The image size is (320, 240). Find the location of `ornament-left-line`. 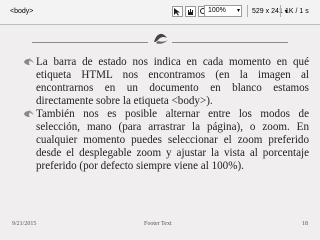

ornament-left-line is located at coordinates (90, 42).